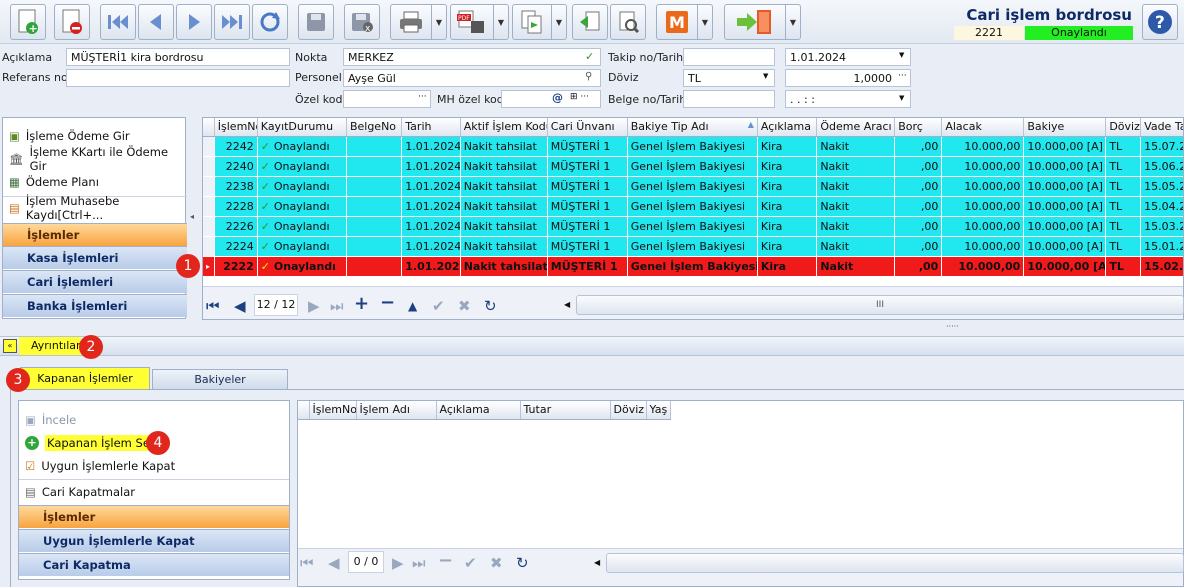  What do you see at coordinates (490, 306) in the screenshot?
I see `nav-refresh-icon: ↻` at bounding box center [490, 306].